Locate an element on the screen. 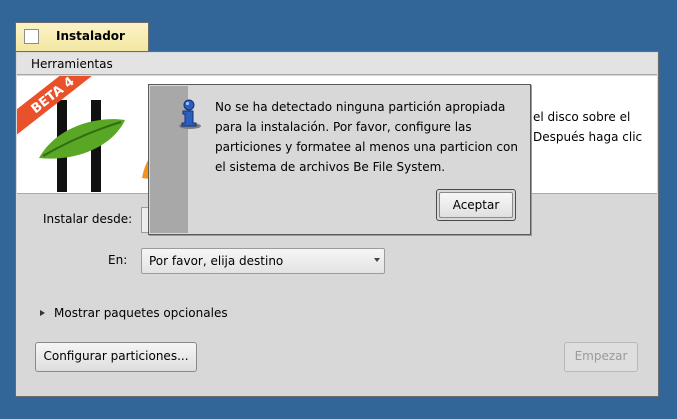  accept-button-label: Aceptar is located at coordinates (476, 205).